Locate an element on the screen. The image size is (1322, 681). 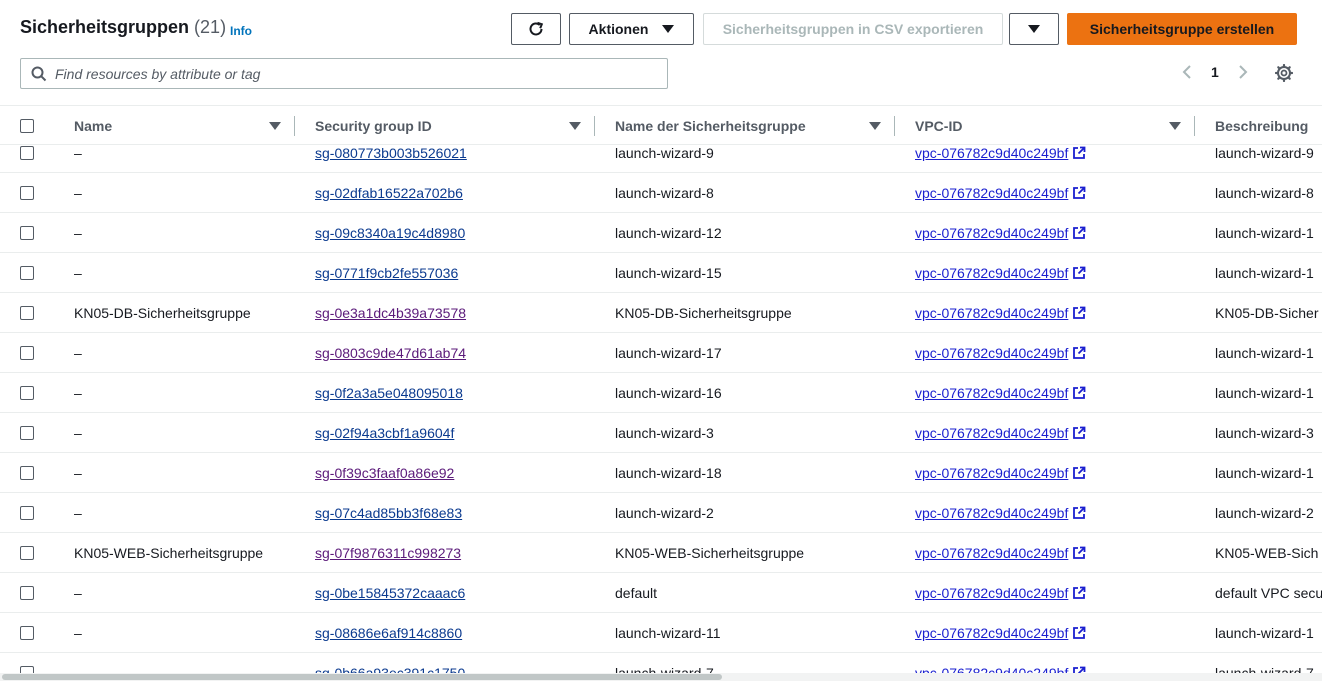
security-group-id-link: sg-09c8340a19c4d8980 is located at coordinates (390, 232).